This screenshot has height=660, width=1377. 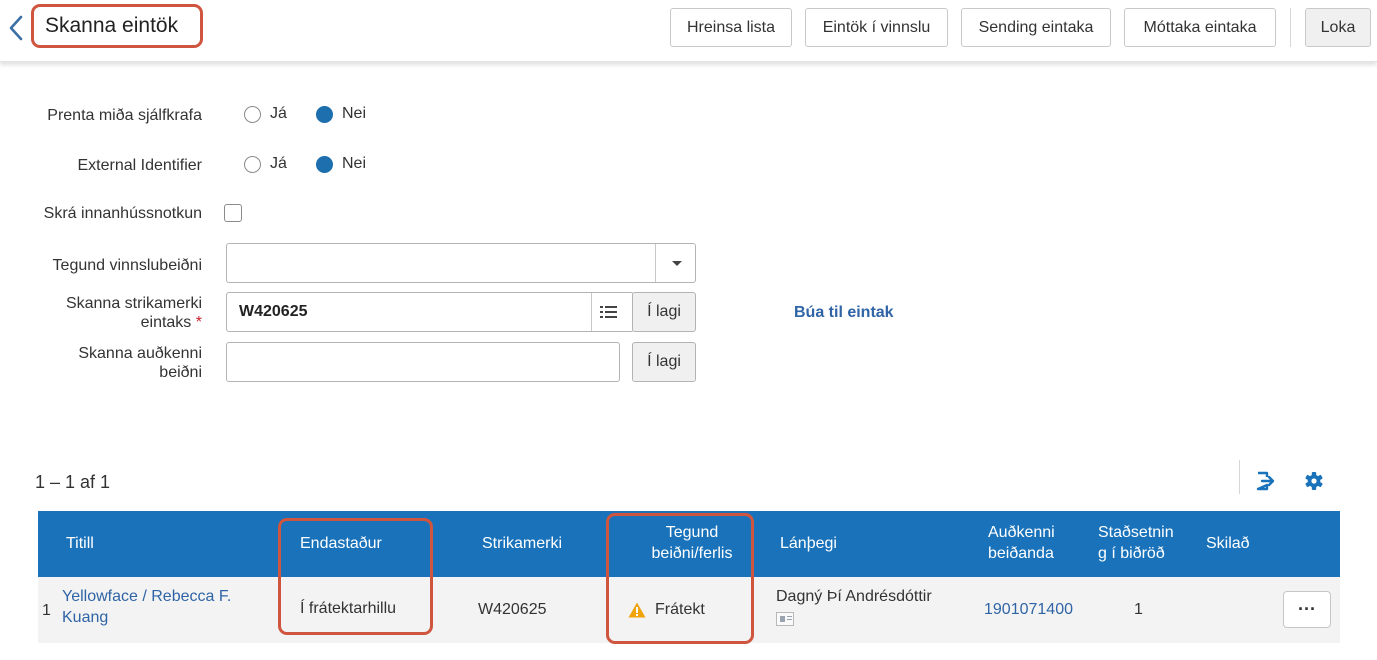 I want to click on external-identifier-label: External Identifier, so click(x=139, y=165).